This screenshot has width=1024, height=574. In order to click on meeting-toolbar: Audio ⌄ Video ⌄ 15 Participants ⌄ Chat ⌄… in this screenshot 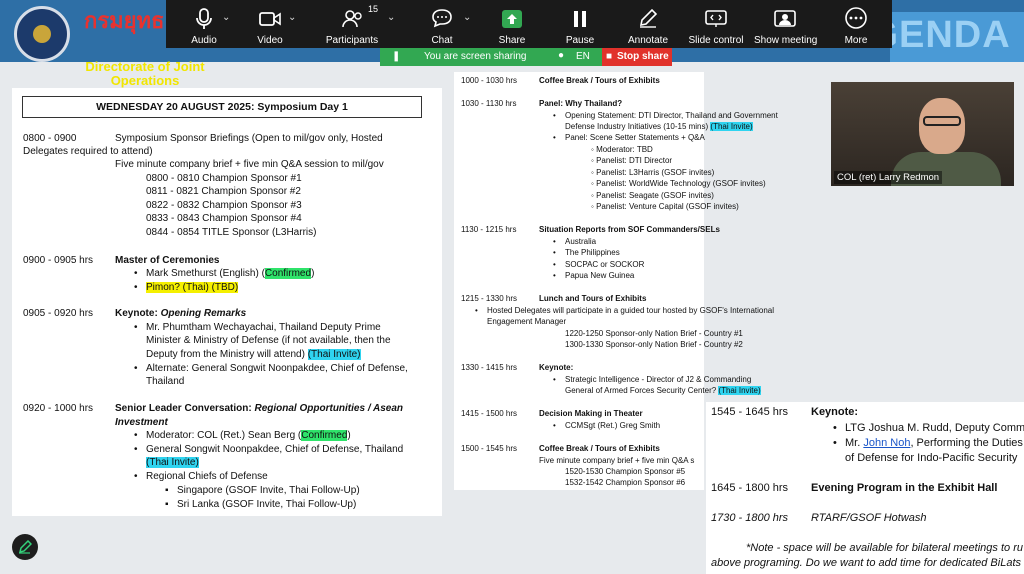, I will do `click(529, 24)`.